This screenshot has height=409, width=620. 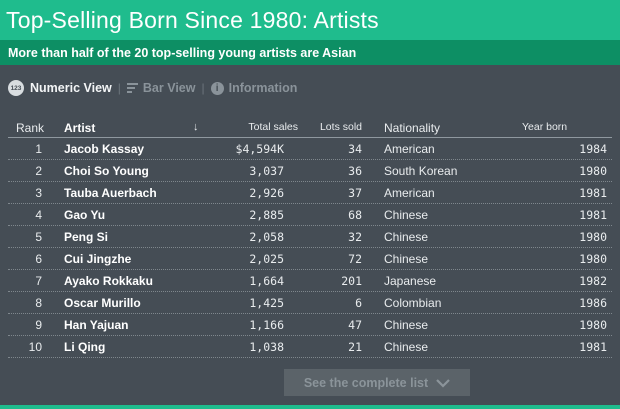 What do you see at coordinates (106, 171) in the screenshot?
I see `artist-cell: Choi So Young` at bounding box center [106, 171].